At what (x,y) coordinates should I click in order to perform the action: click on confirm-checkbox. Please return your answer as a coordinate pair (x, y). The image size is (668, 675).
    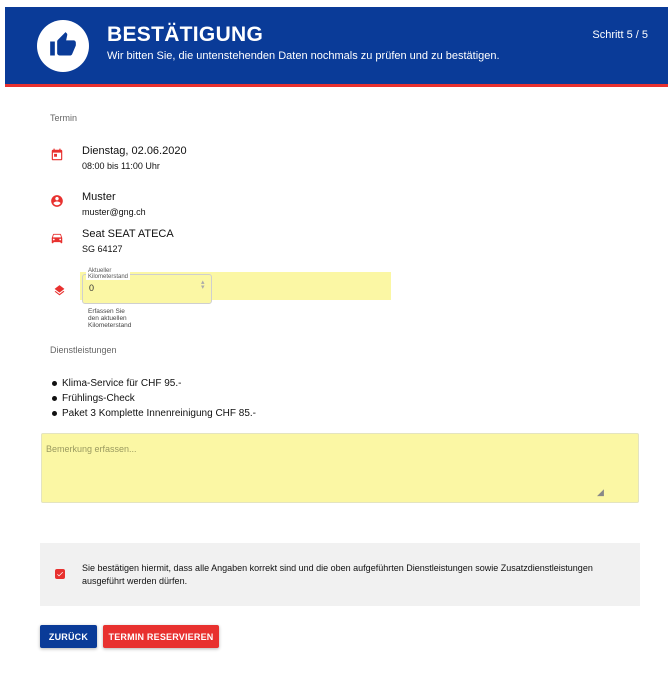
    Looking at the image, I should click on (60, 574).